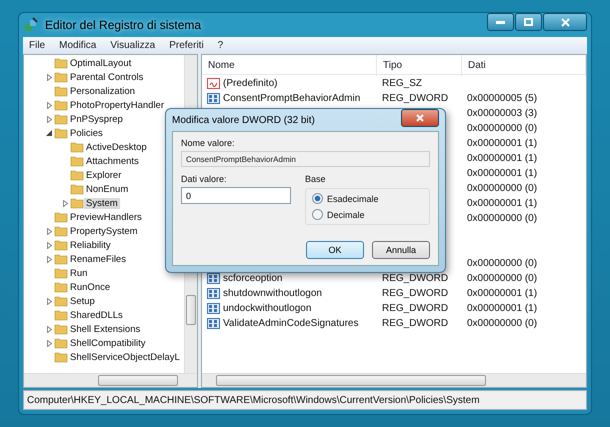 The width and height of the screenshot is (610, 427). I want to click on field-label: Nome valore:, so click(208, 143).